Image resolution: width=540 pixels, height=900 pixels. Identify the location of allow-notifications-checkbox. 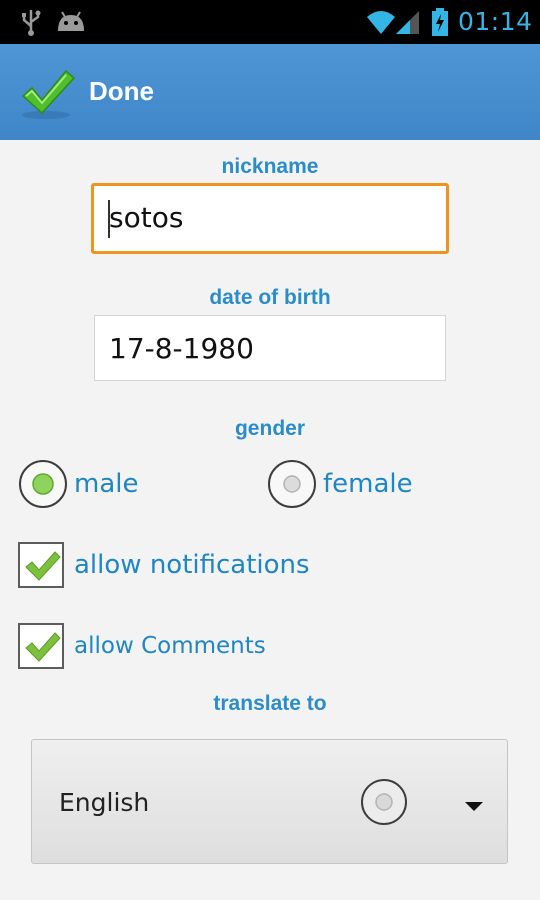
(41, 565).